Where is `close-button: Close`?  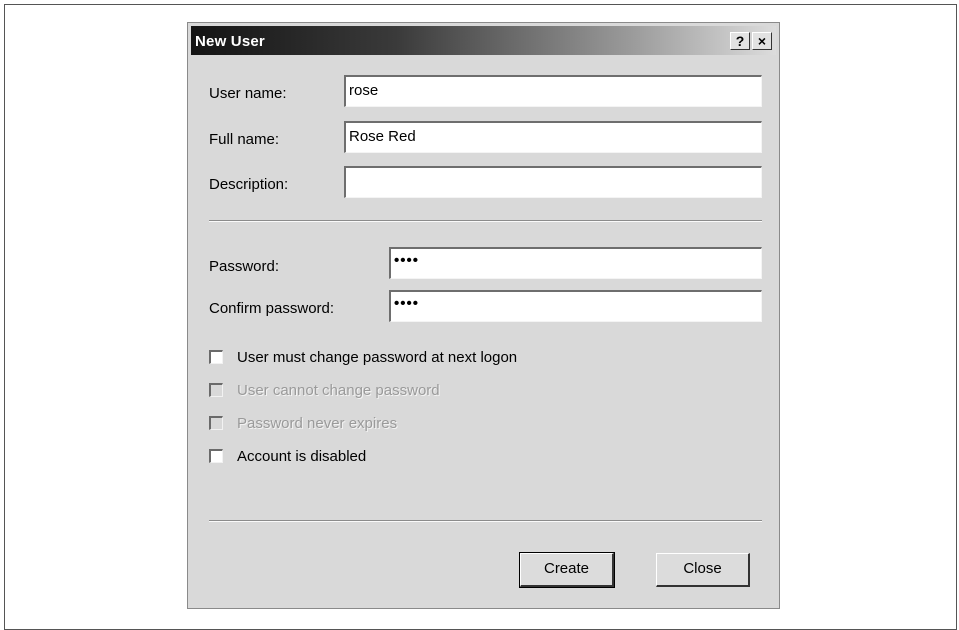 close-button: Close is located at coordinates (703, 570).